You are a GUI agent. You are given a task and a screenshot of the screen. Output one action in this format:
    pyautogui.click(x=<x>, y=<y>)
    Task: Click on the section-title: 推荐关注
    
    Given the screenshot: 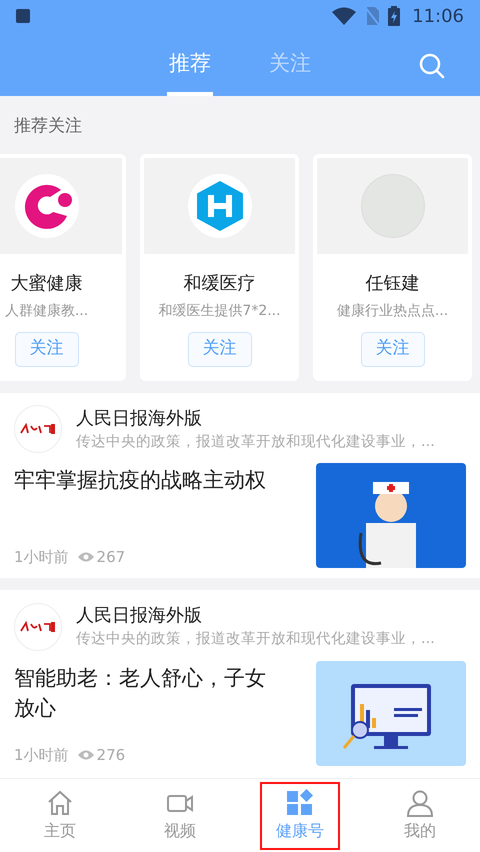 What is the action you would take?
    pyautogui.click(x=48, y=126)
    